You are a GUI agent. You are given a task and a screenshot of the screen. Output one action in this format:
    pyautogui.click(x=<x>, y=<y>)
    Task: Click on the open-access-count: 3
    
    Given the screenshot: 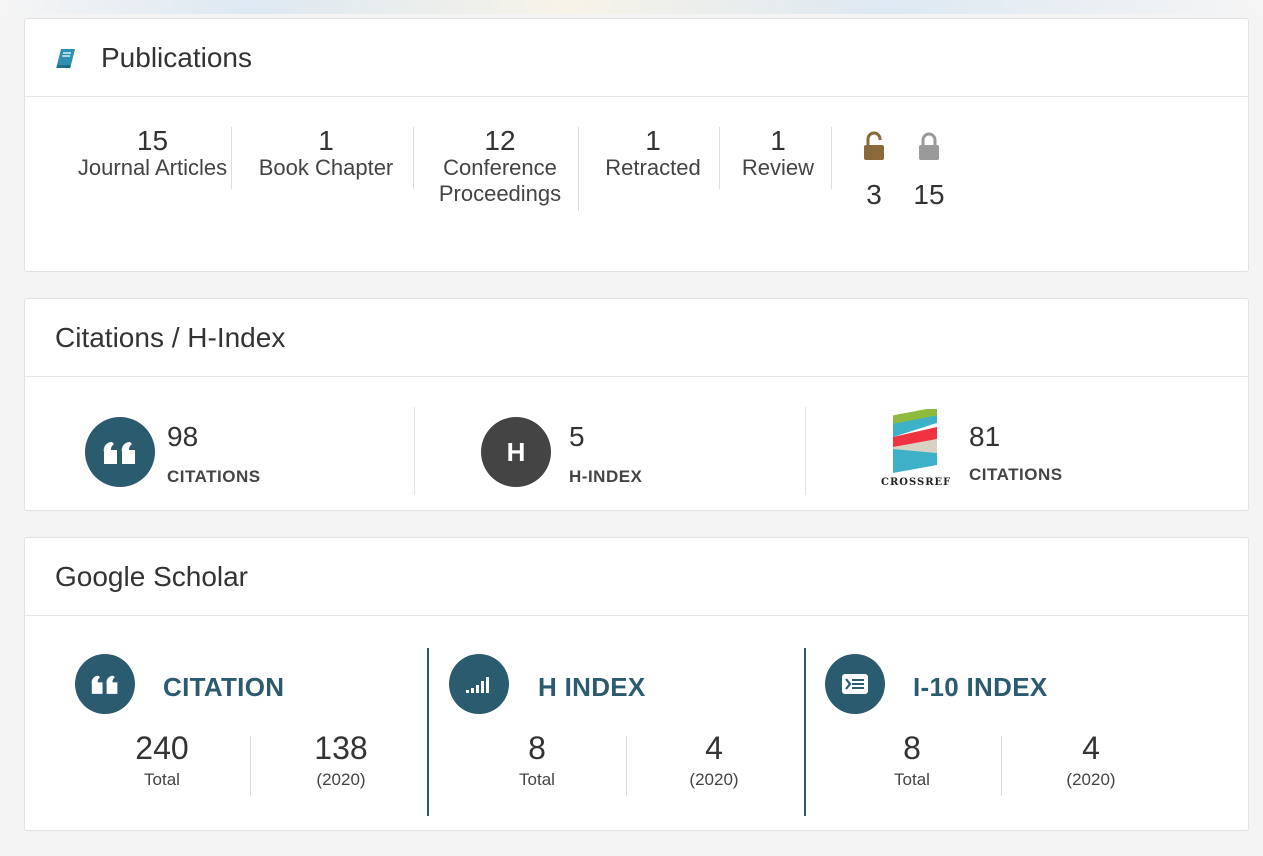 What is the action you would take?
    pyautogui.click(x=874, y=194)
    